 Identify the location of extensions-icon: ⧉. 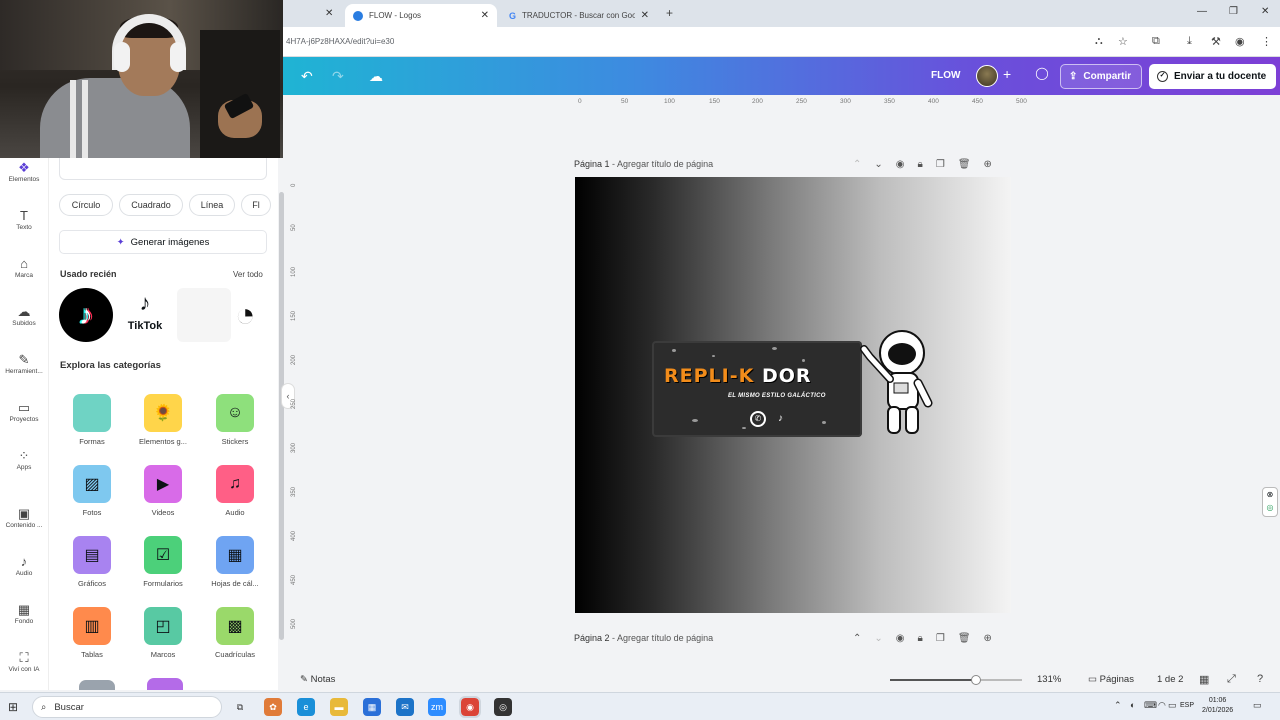
(1156, 41).